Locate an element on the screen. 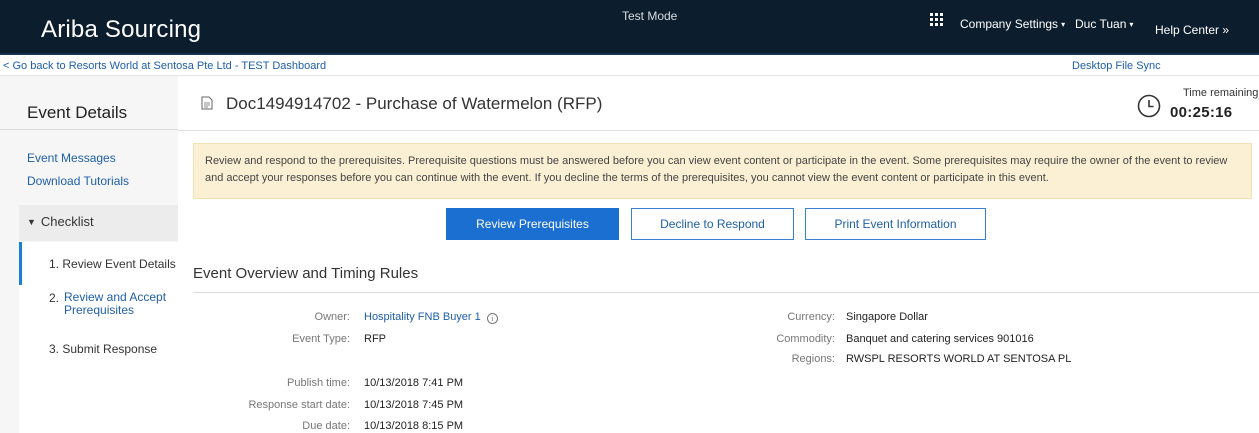 Image resolution: width=1259 pixels, height=433 pixels. event-type-value: RFP is located at coordinates (375, 339).